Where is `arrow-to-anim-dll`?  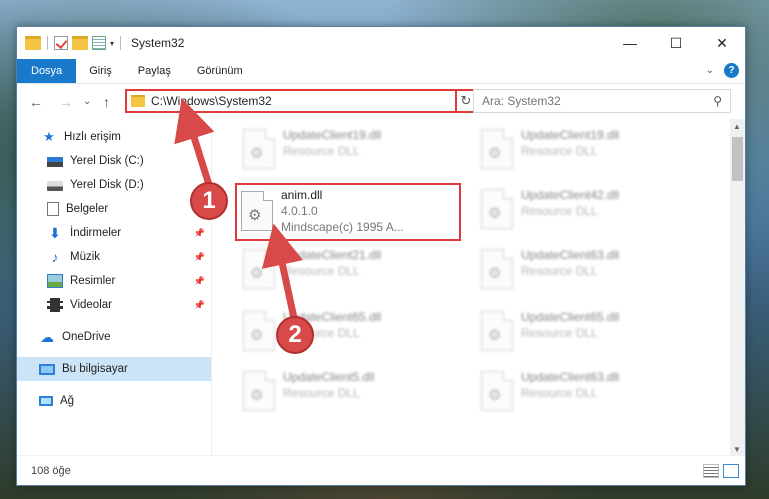 arrow-to-anim-dll is located at coordinates (282, 271).